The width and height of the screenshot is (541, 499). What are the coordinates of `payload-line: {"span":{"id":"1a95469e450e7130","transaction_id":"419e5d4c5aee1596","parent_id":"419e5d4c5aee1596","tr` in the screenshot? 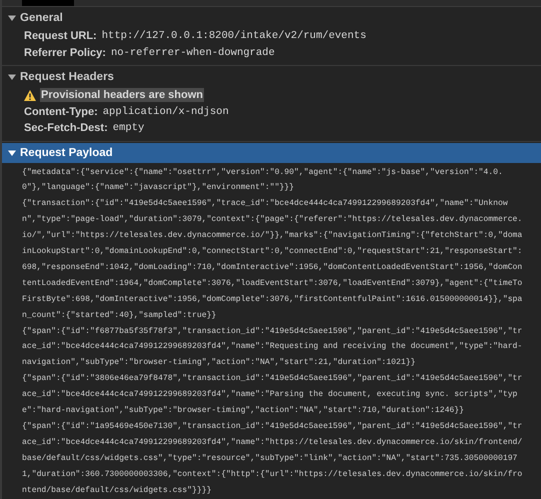 It's located at (273, 427).